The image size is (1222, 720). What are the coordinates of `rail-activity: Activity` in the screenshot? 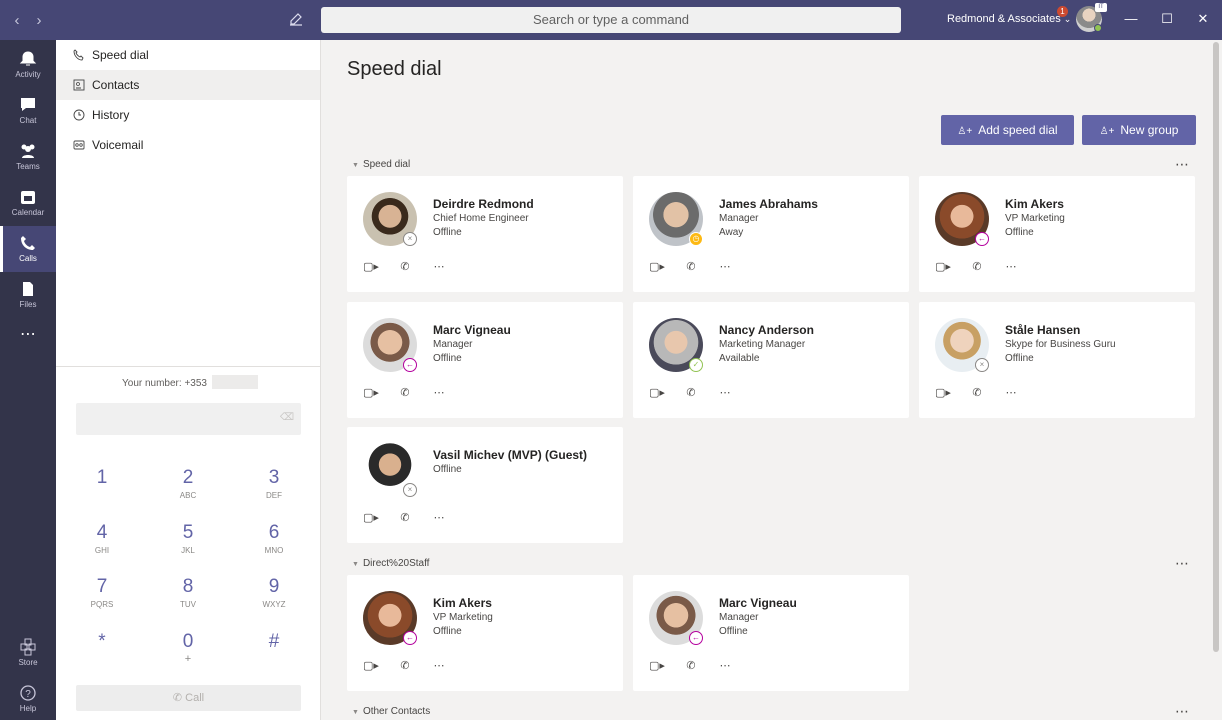 It's located at (28, 65).